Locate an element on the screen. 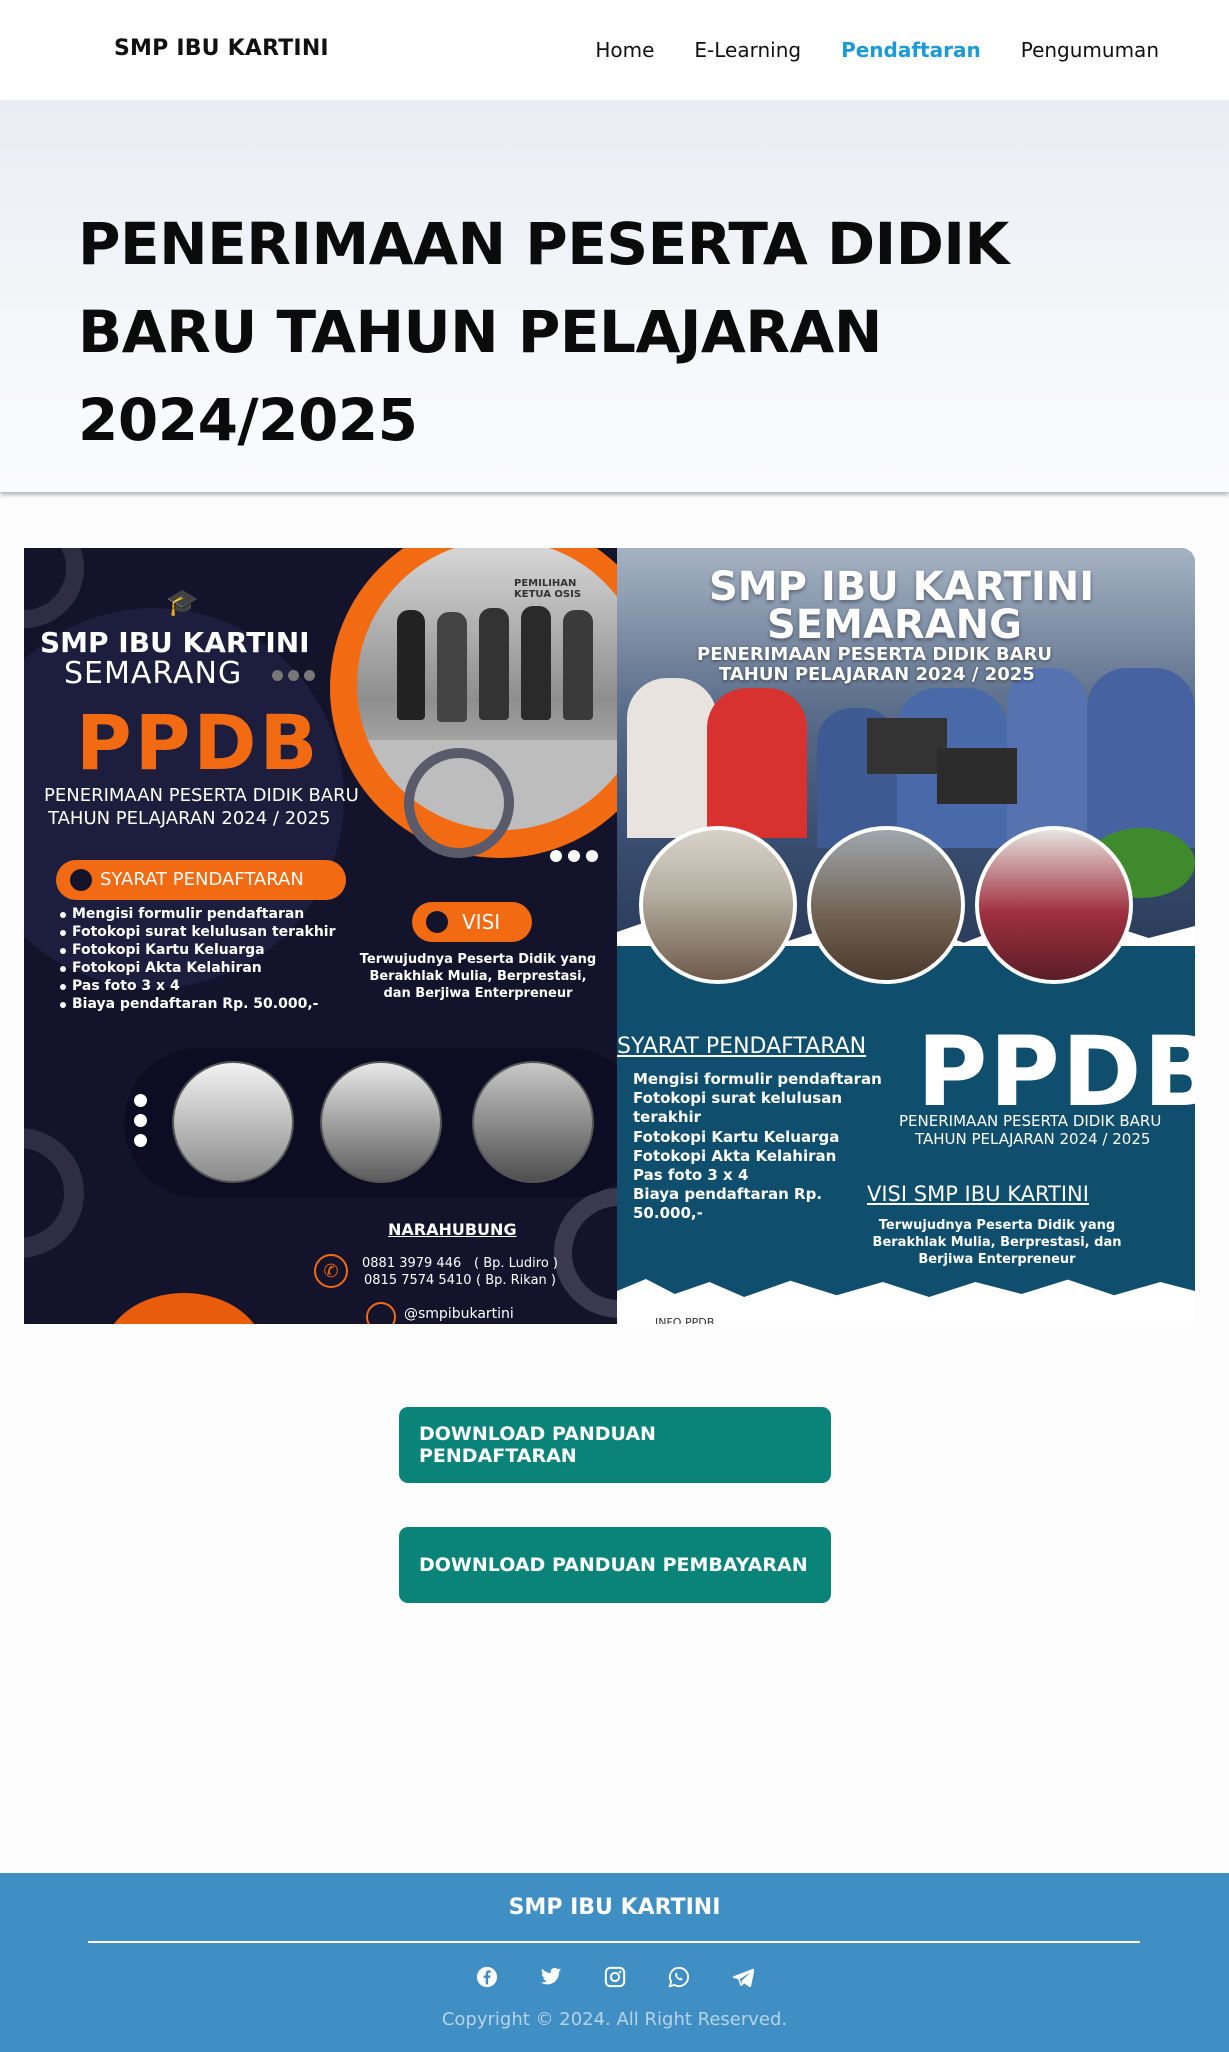 This screenshot has height=2052, width=1229. download-panduan-pembayaran-button: DOWNLOAD PANDUAN PEMBAYARAN is located at coordinates (615, 1565).